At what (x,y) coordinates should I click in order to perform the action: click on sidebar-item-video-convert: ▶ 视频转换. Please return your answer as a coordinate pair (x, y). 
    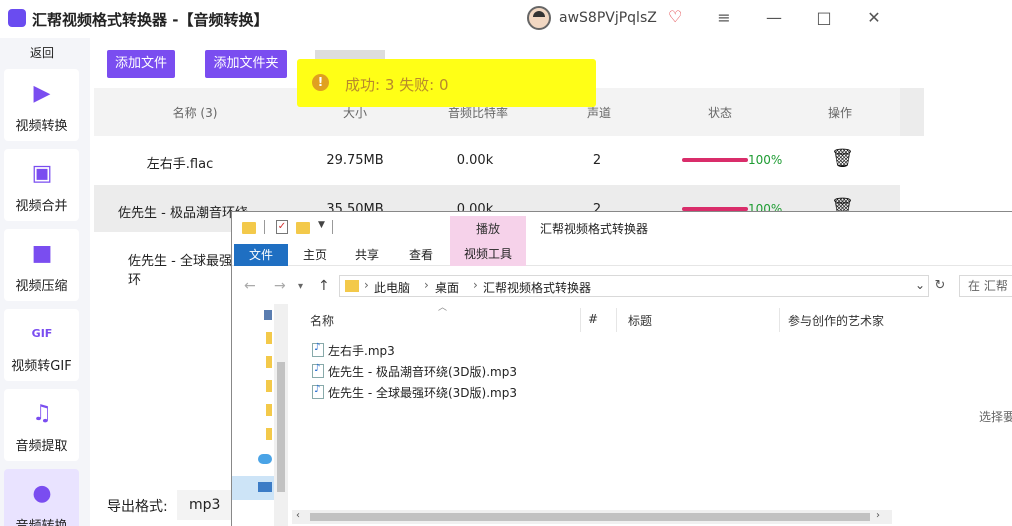
    Looking at the image, I should click on (41, 105).